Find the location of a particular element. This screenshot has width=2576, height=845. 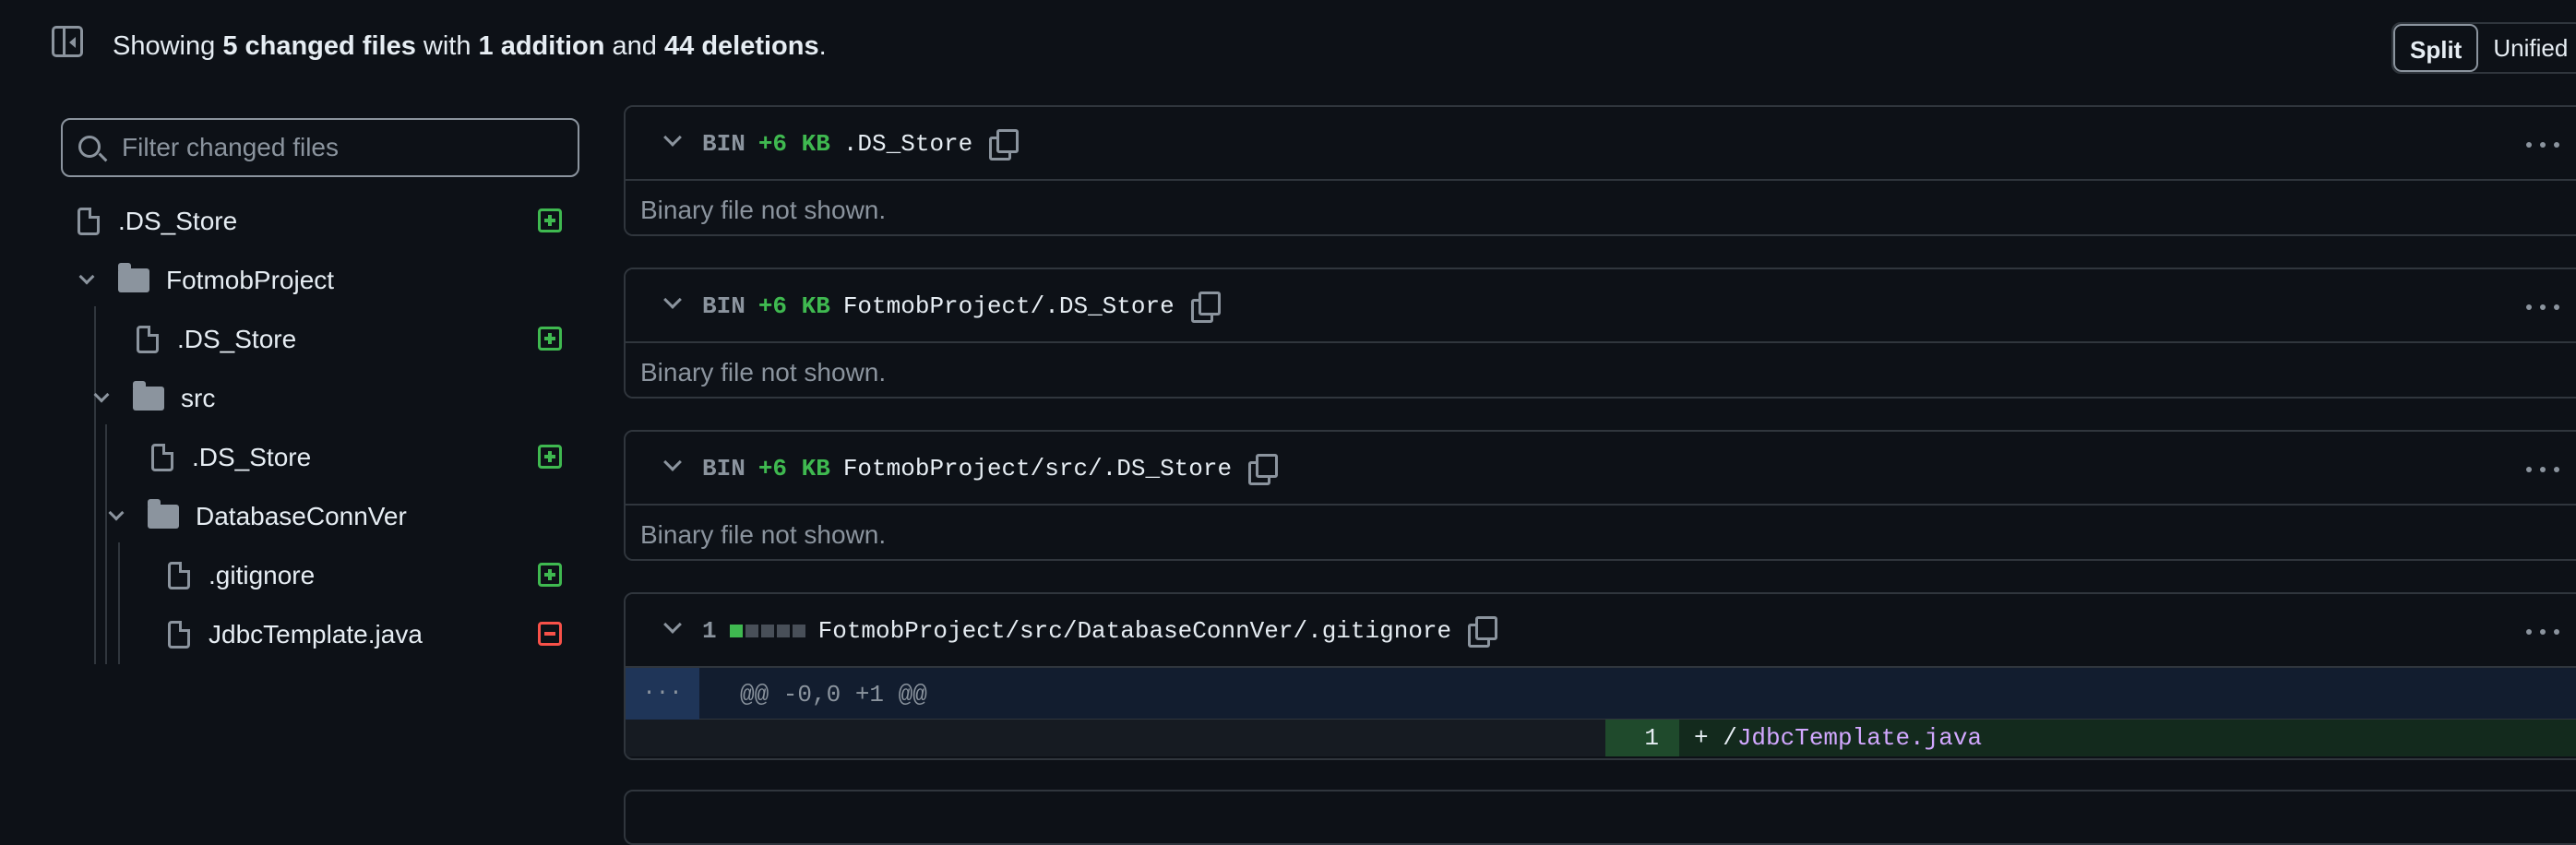

split-view-button: Split is located at coordinates (2436, 48).